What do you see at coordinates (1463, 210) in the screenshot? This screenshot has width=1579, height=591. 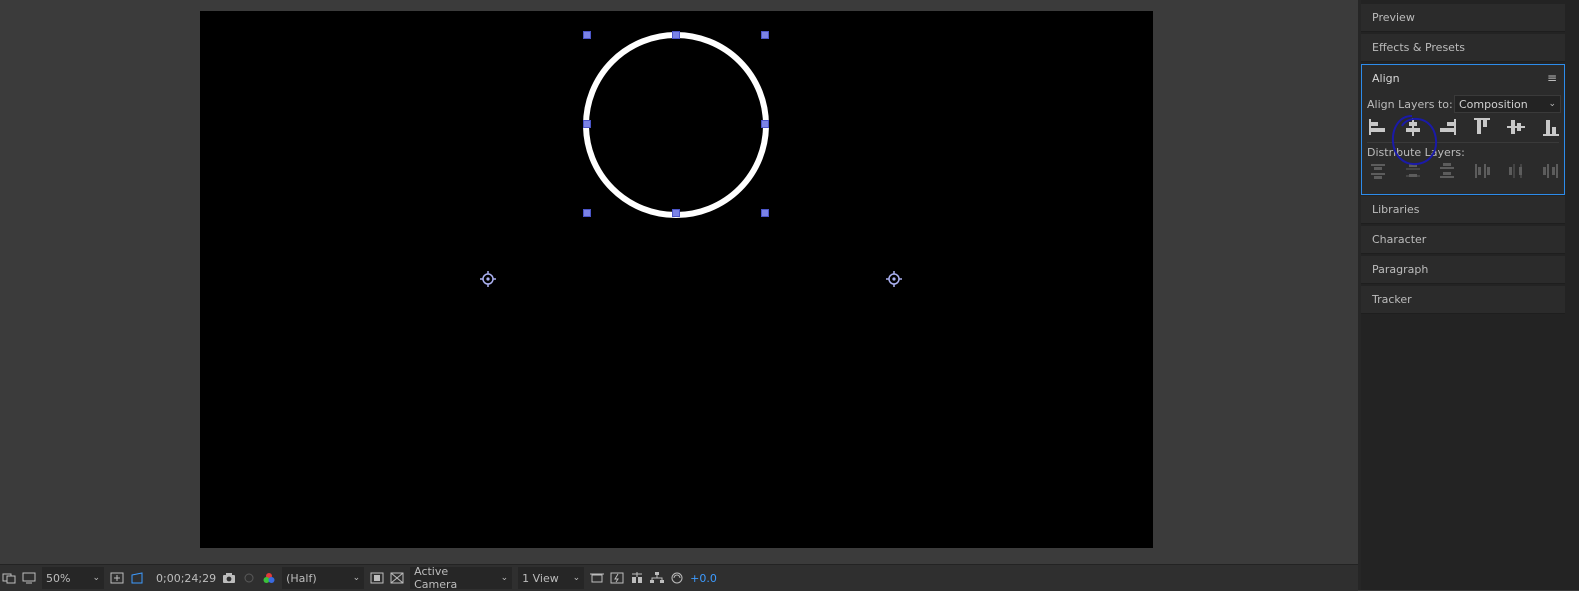 I see `panel-tab-libraries: Libraries` at bounding box center [1463, 210].